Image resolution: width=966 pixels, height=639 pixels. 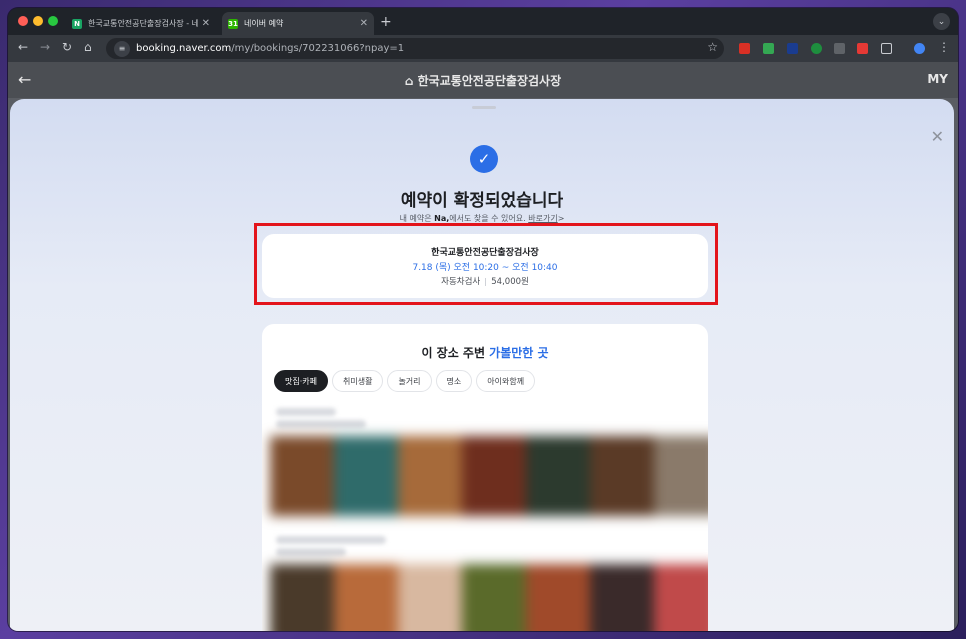 I want to click on sheet-drag-handle, so click(x=484, y=107).